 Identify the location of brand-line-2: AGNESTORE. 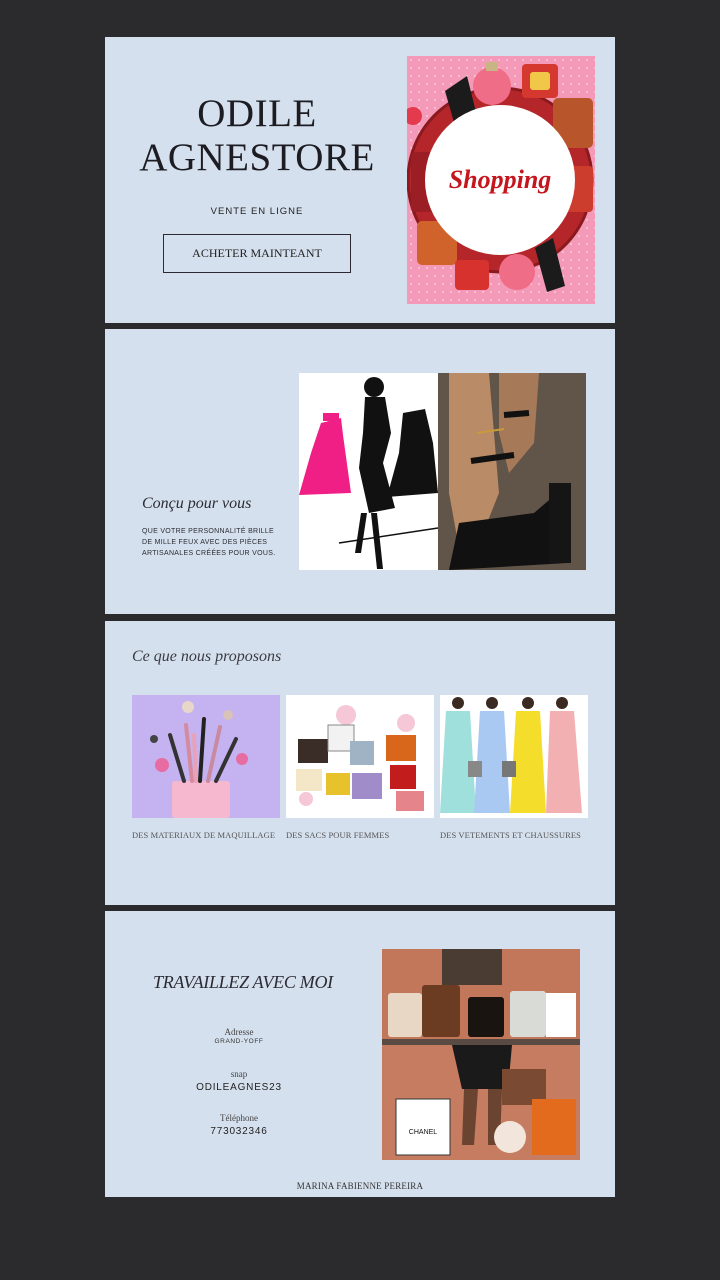
(257, 157).